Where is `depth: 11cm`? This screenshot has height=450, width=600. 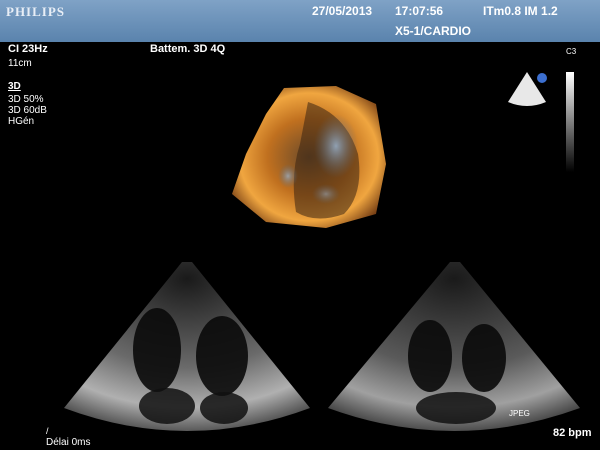
depth: 11cm is located at coordinates (20, 63).